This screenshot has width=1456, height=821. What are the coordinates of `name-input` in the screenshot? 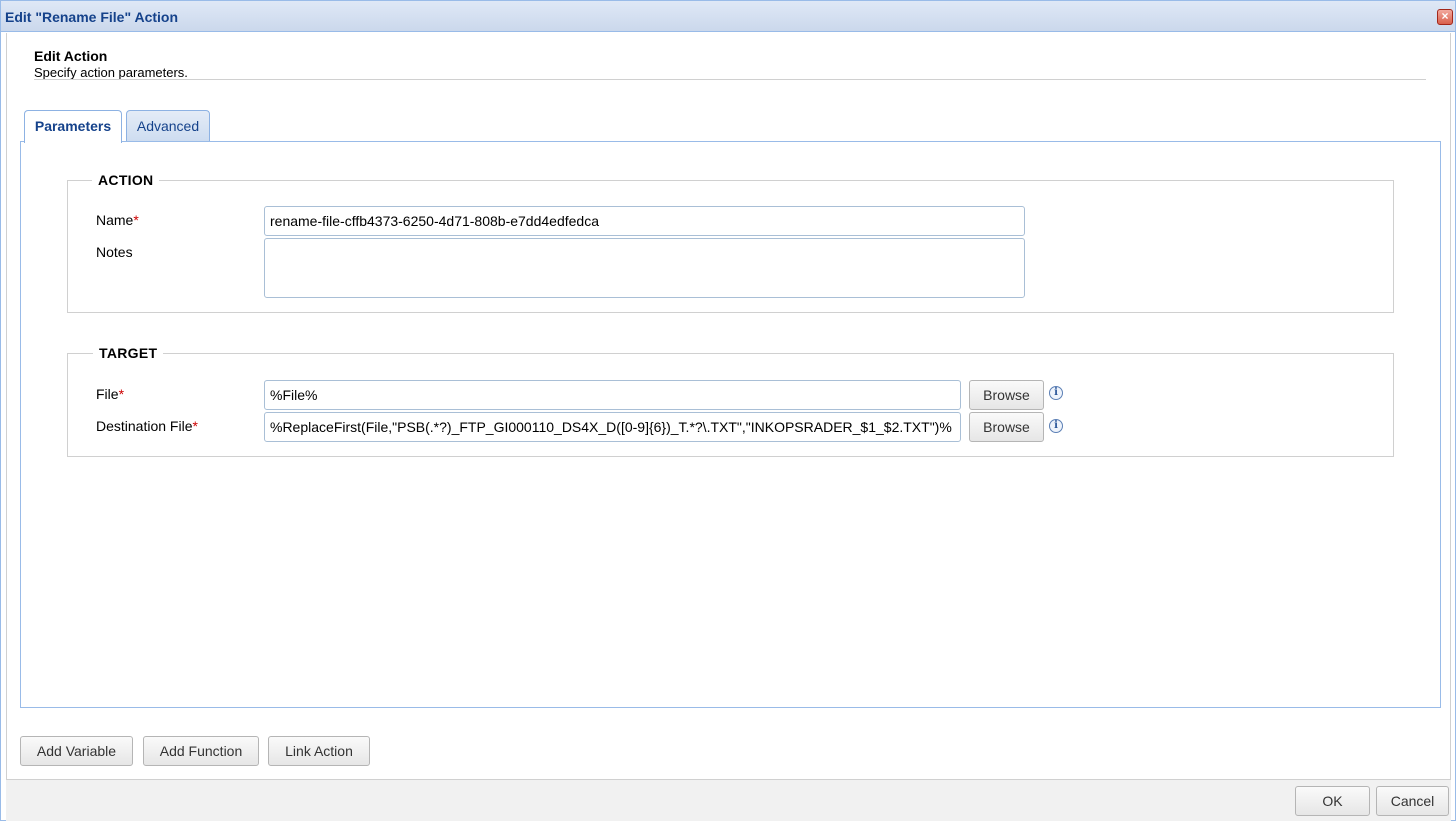 It's located at (644, 221).